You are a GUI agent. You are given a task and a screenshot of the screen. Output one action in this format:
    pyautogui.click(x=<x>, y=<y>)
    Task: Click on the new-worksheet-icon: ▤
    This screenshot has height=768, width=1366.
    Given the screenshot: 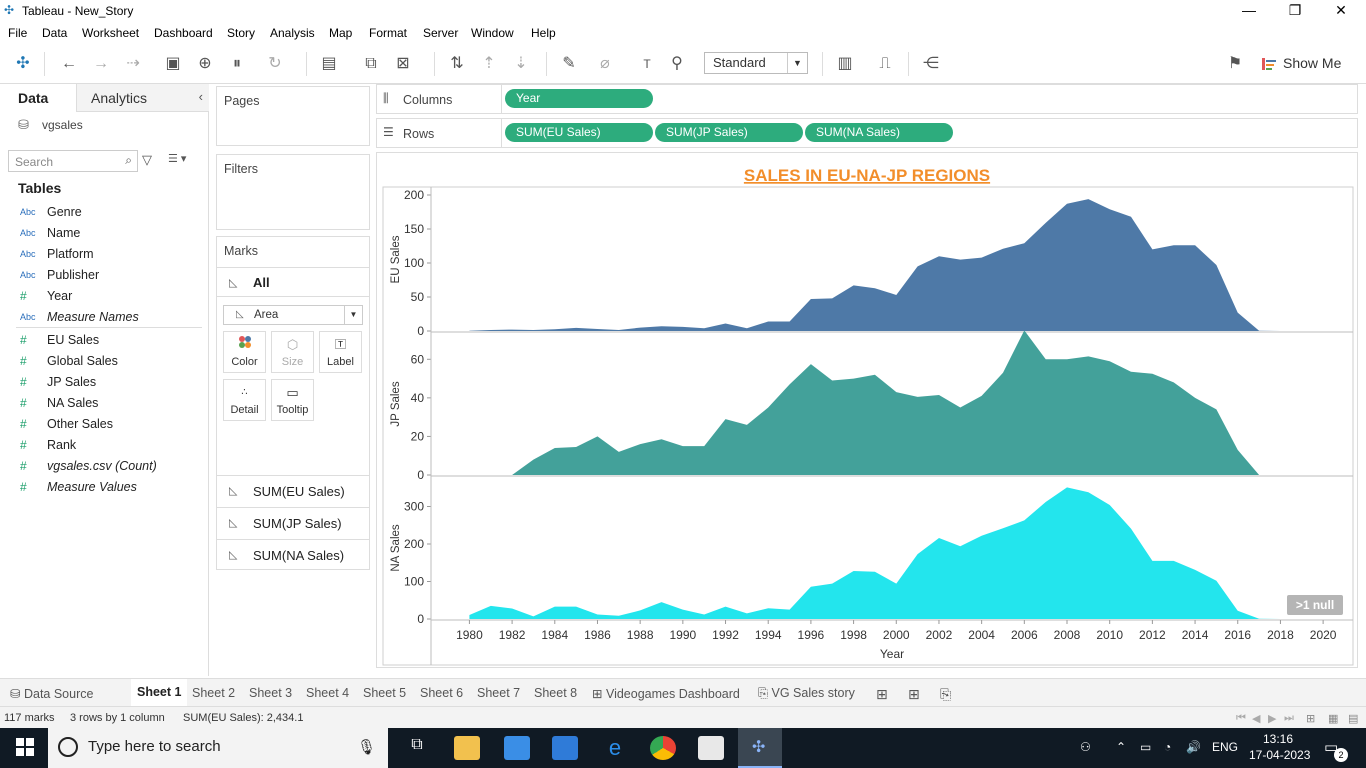 What is the action you would take?
    pyautogui.click(x=329, y=64)
    